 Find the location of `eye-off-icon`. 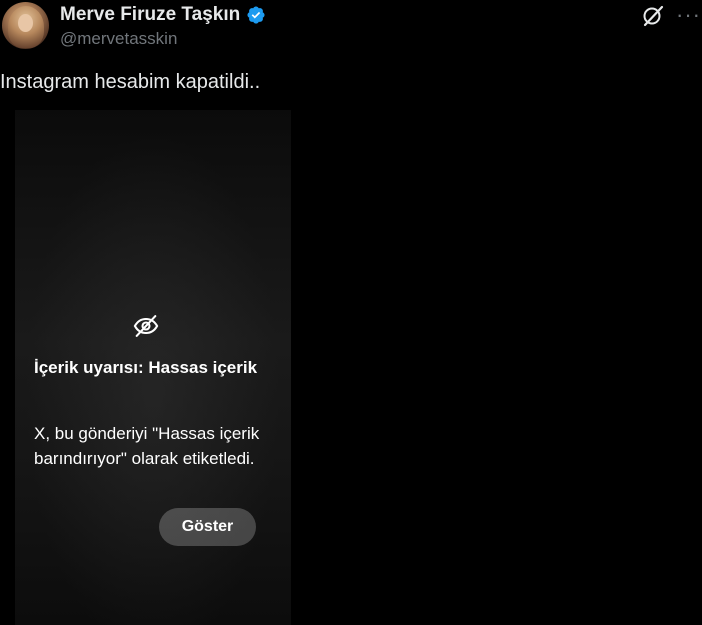

eye-off-icon is located at coordinates (146, 326).